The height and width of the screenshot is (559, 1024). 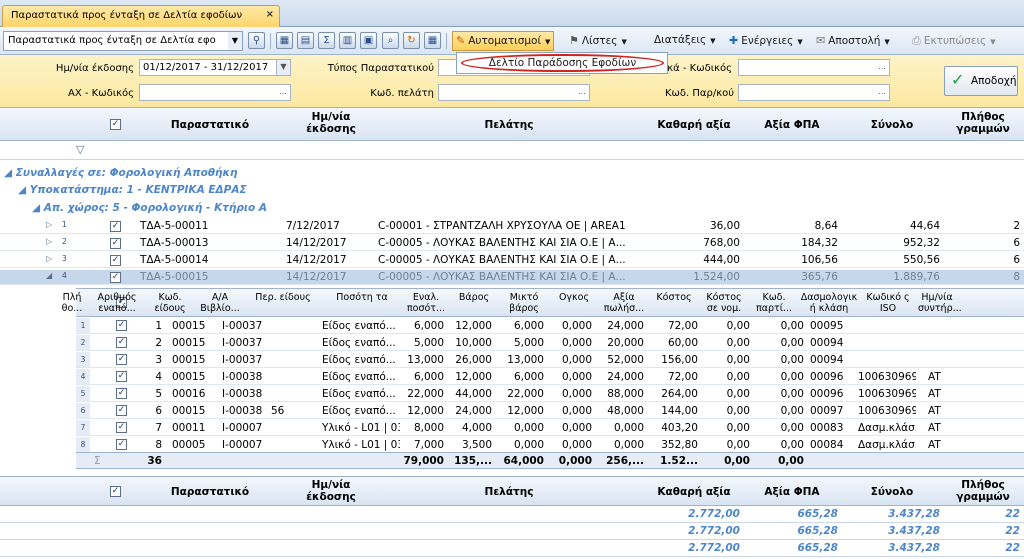 I want to click on filter-icon: ▽, so click(x=80, y=149).